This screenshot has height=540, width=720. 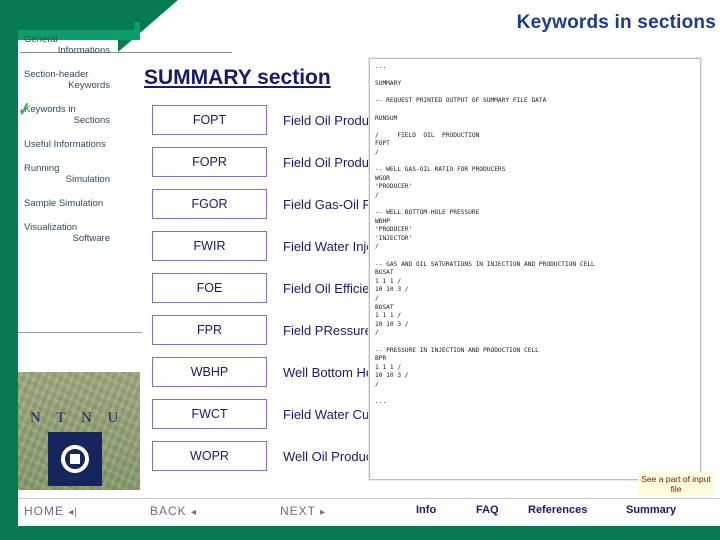 What do you see at coordinates (298, 511) in the screenshot?
I see `nav-next-label: NEXT` at bounding box center [298, 511].